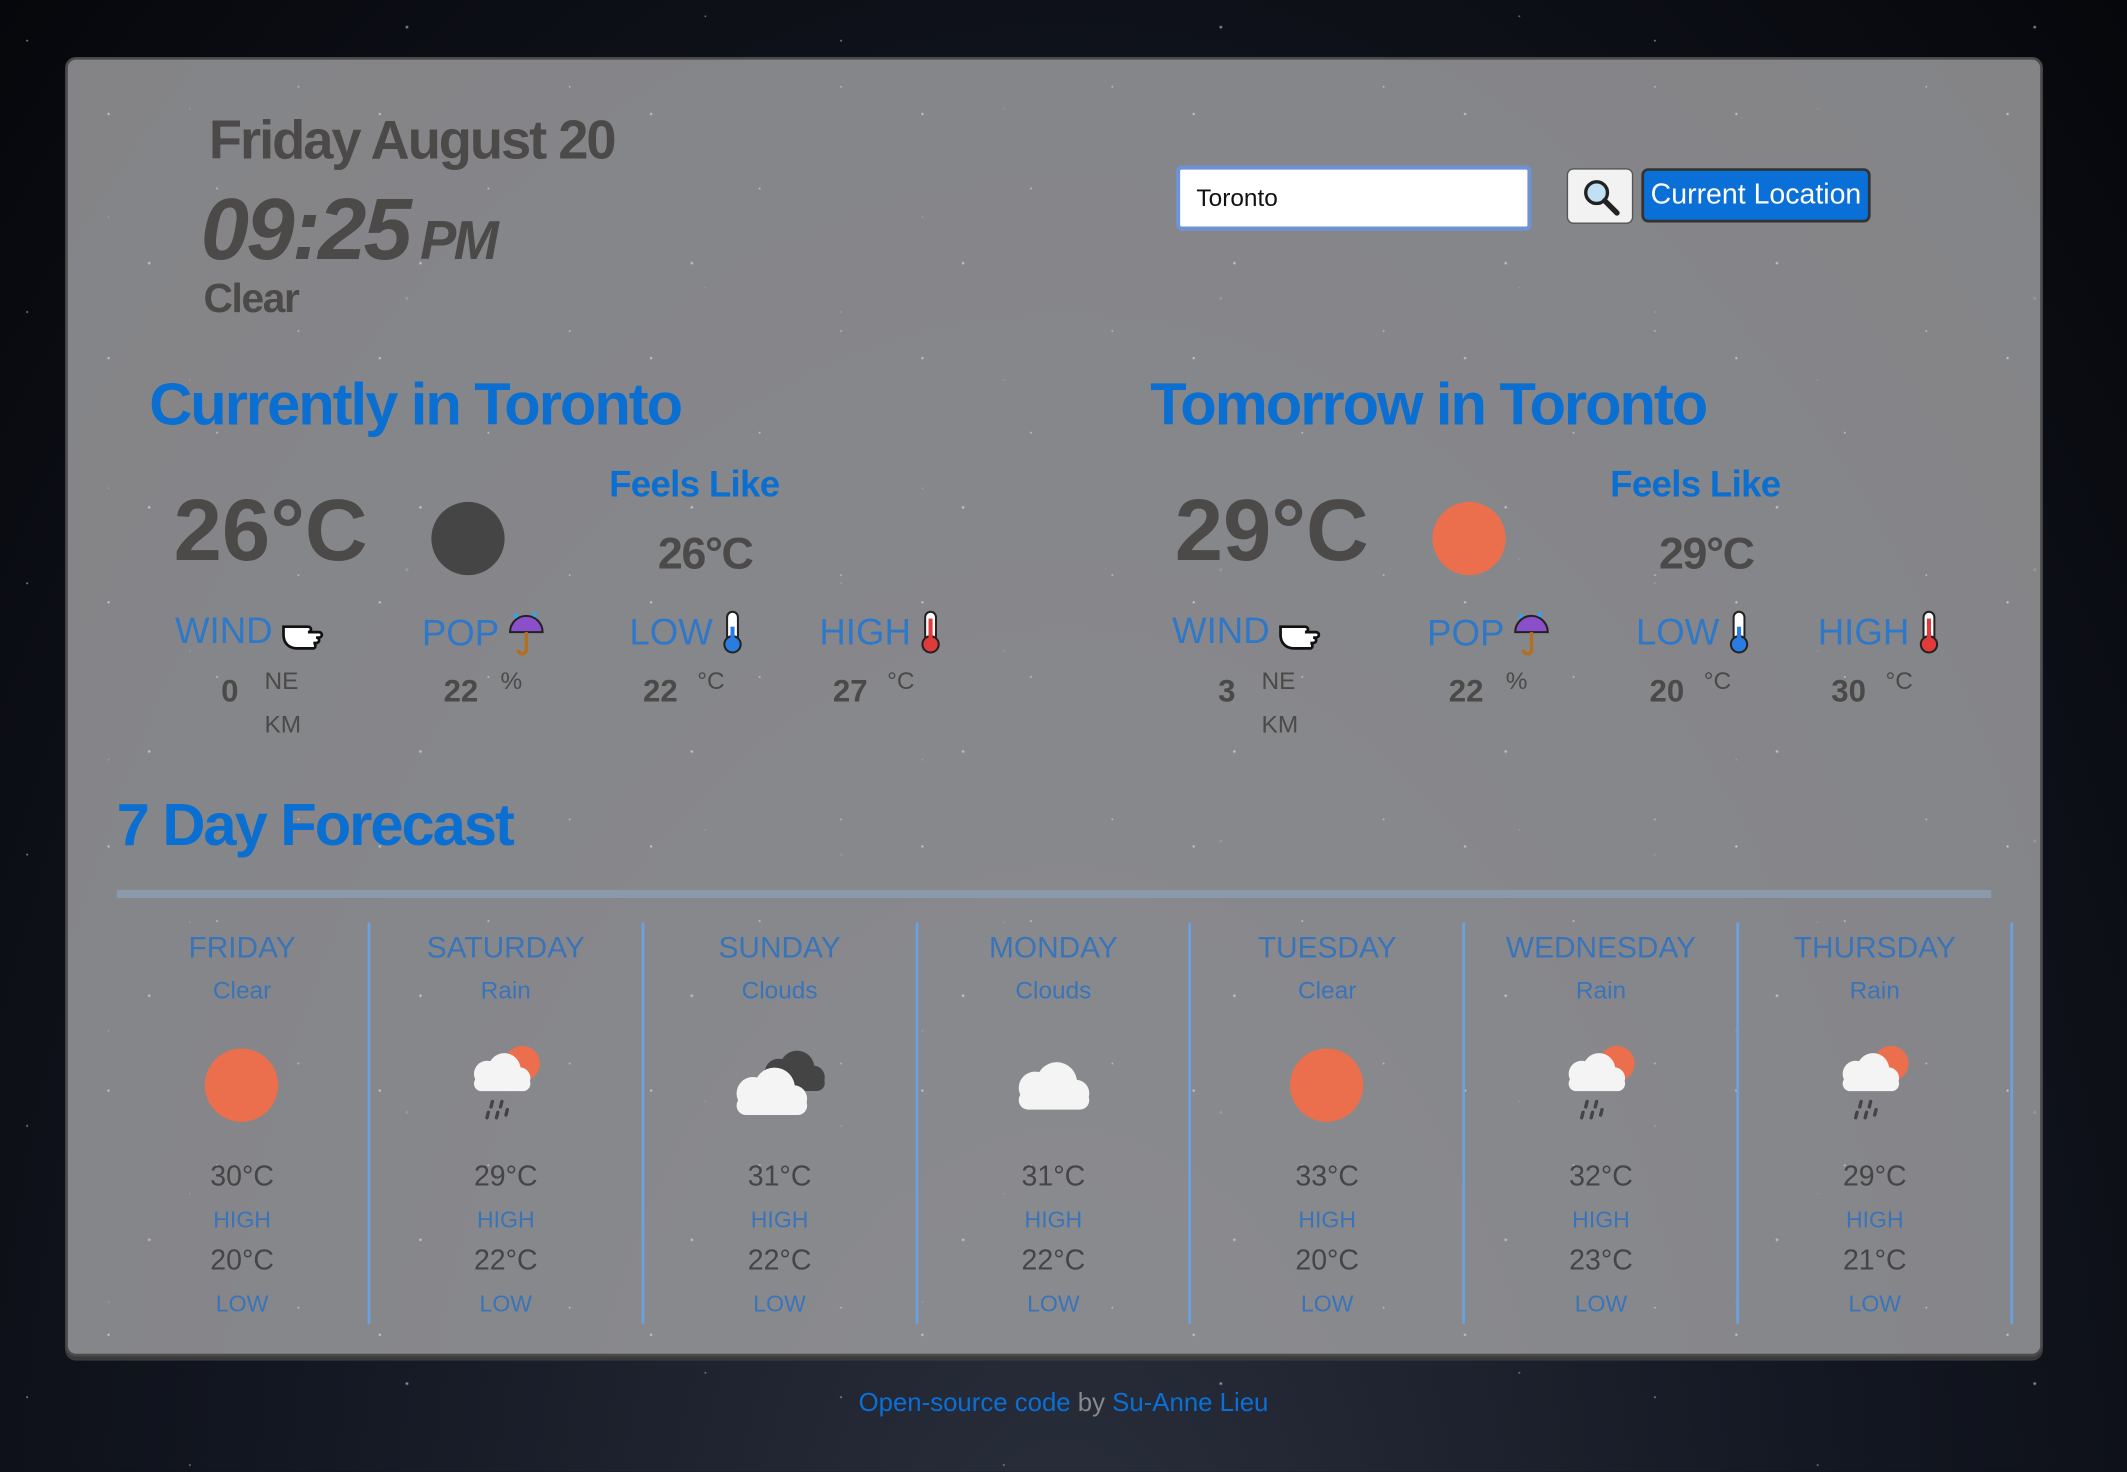 The height and width of the screenshot is (1472, 2127). What do you see at coordinates (412, 141) in the screenshot?
I see `current-date: Friday August 20` at bounding box center [412, 141].